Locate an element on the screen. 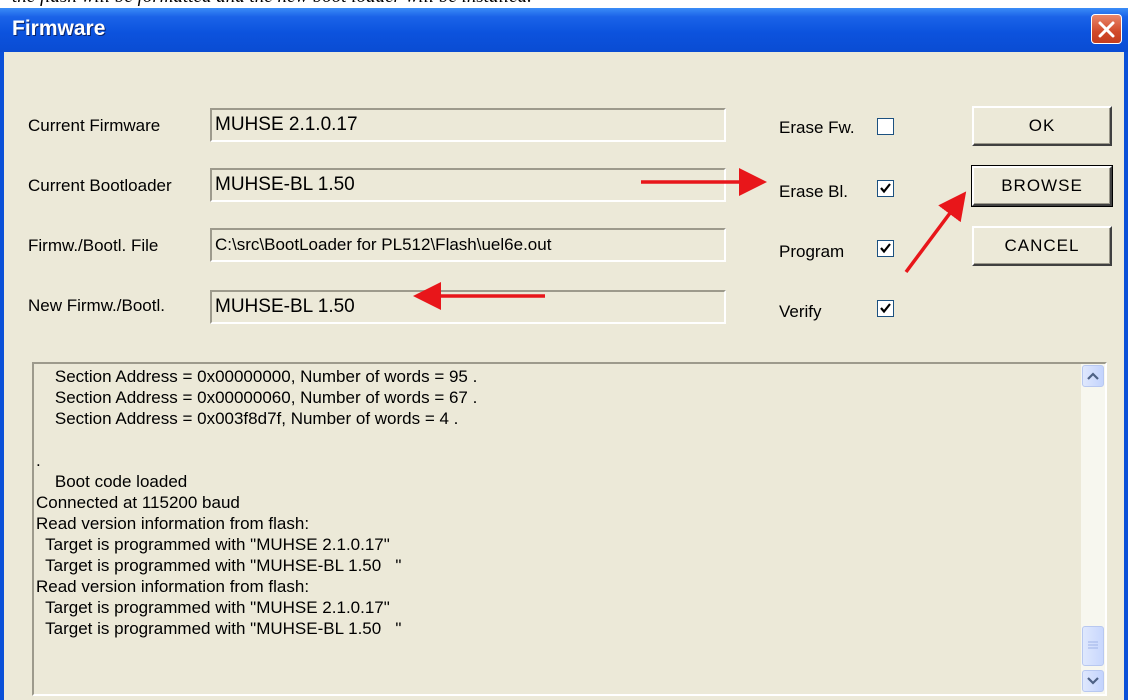 The image size is (1131, 700). vertical-scrollbar is located at coordinates (1093, 529).